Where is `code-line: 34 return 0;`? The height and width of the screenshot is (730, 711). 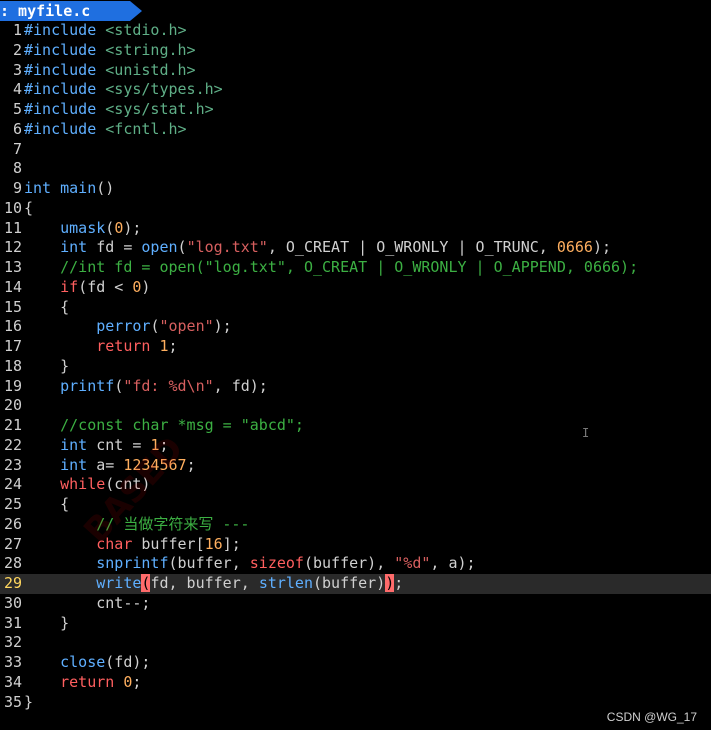
code-line: 34 return 0; is located at coordinates (355, 683).